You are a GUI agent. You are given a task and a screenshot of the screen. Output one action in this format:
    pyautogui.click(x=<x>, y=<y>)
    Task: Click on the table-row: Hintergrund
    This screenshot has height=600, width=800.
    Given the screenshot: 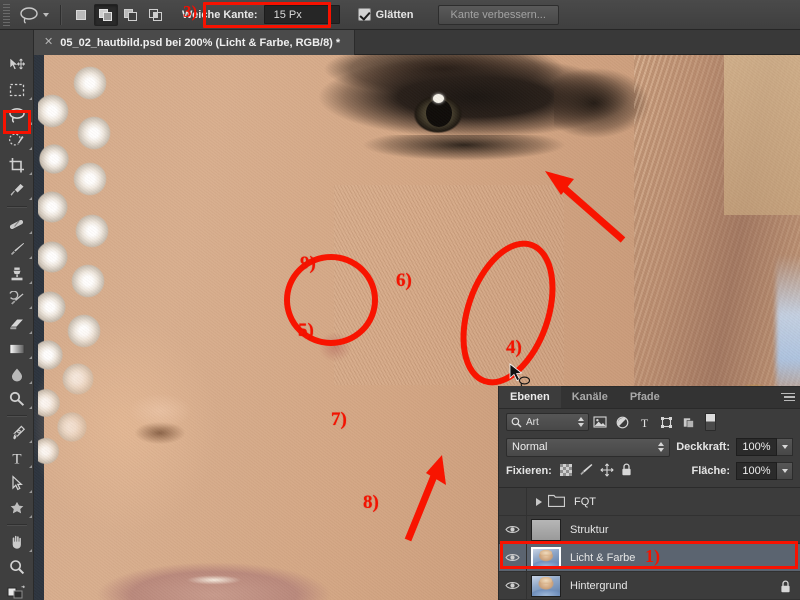 What is the action you would take?
    pyautogui.click(x=649, y=585)
    